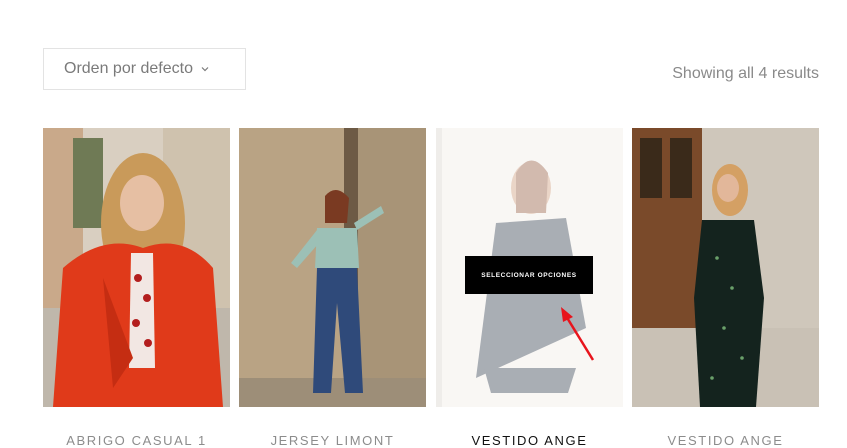 The image size is (847, 448). Describe the element at coordinates (529, 275) in the screenshot. I see `select-options-button: SELECCIONAR OPCIONES` at that location.